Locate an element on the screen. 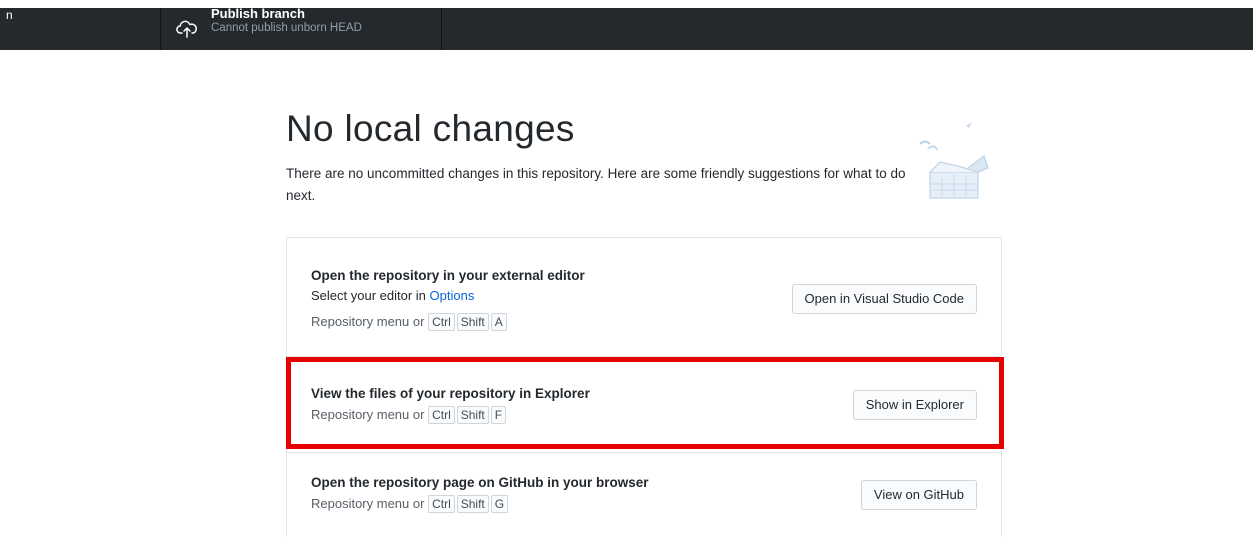 The height and width of the screenshot is (540, 1253). page-title: No local changes is located at coordinates (430, 128).